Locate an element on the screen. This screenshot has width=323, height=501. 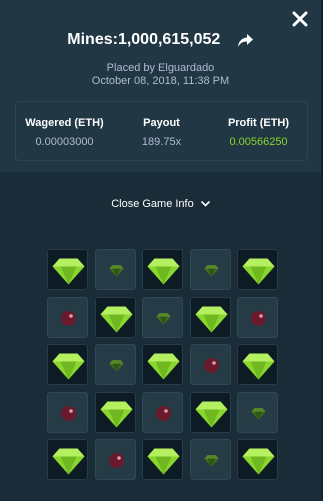
placed-at: October 08, 2018, 11:38 PM is located at coordinates (160, 81).